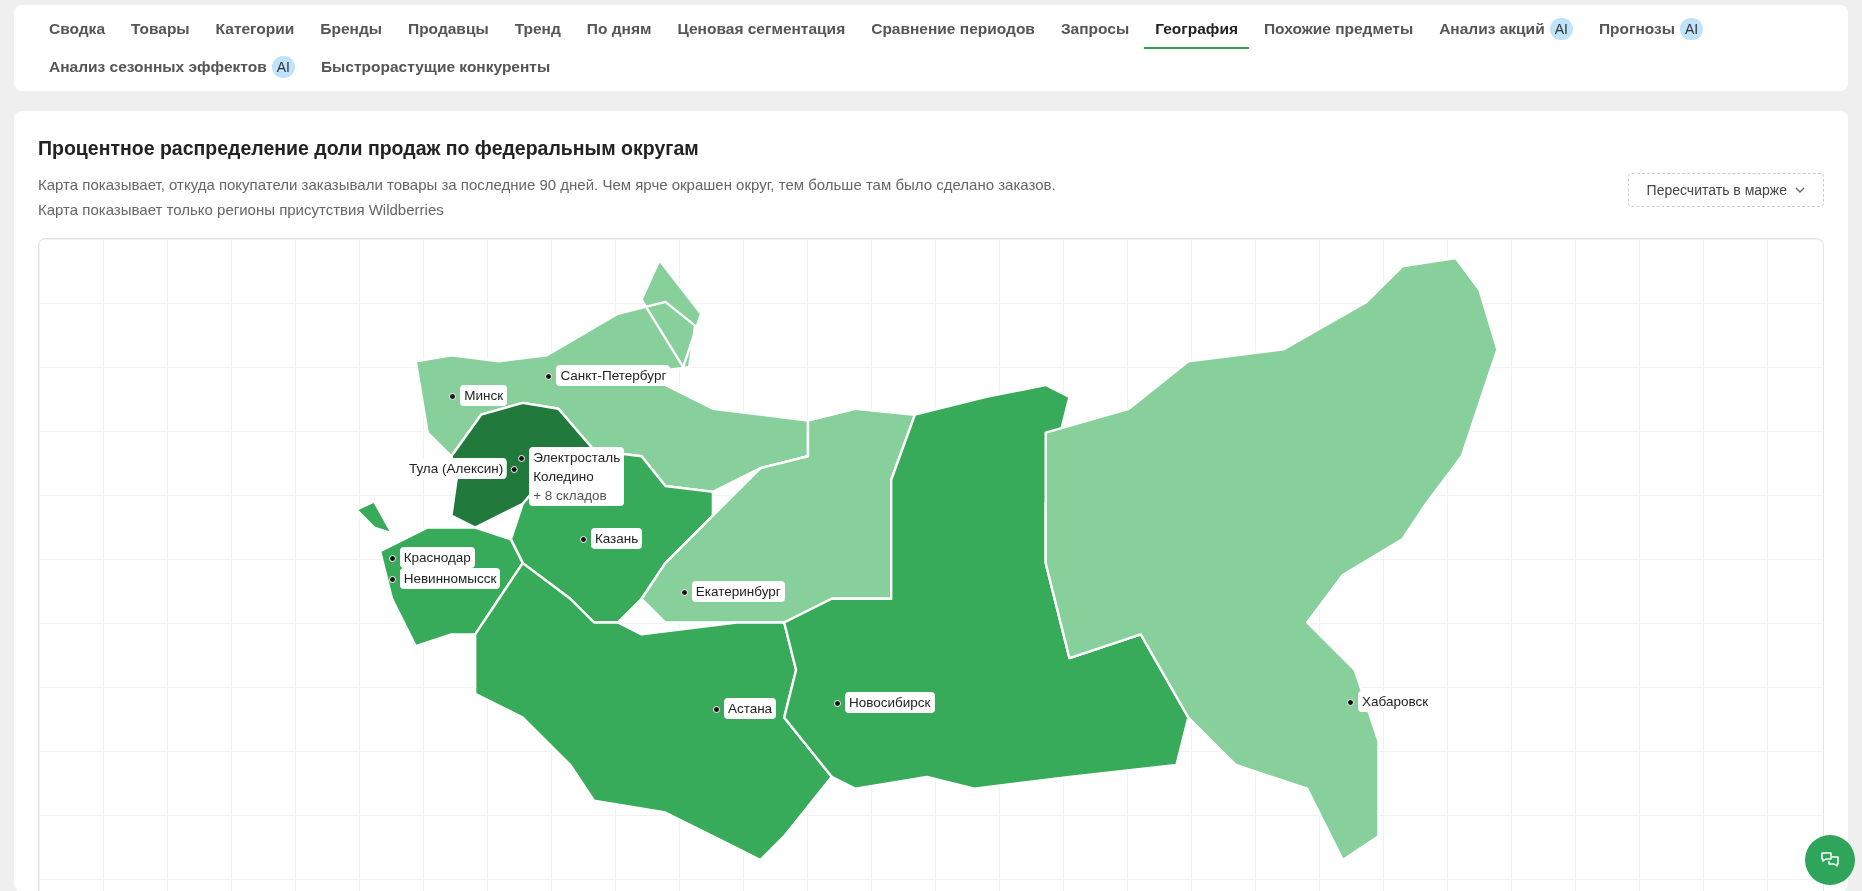 The image size is (1862, 891). What do you see at coordinates (1725, 190) in the screenshot?
I see `recalc-dropdown: Пересчитать в марже` at bounding box center [1725, 190].